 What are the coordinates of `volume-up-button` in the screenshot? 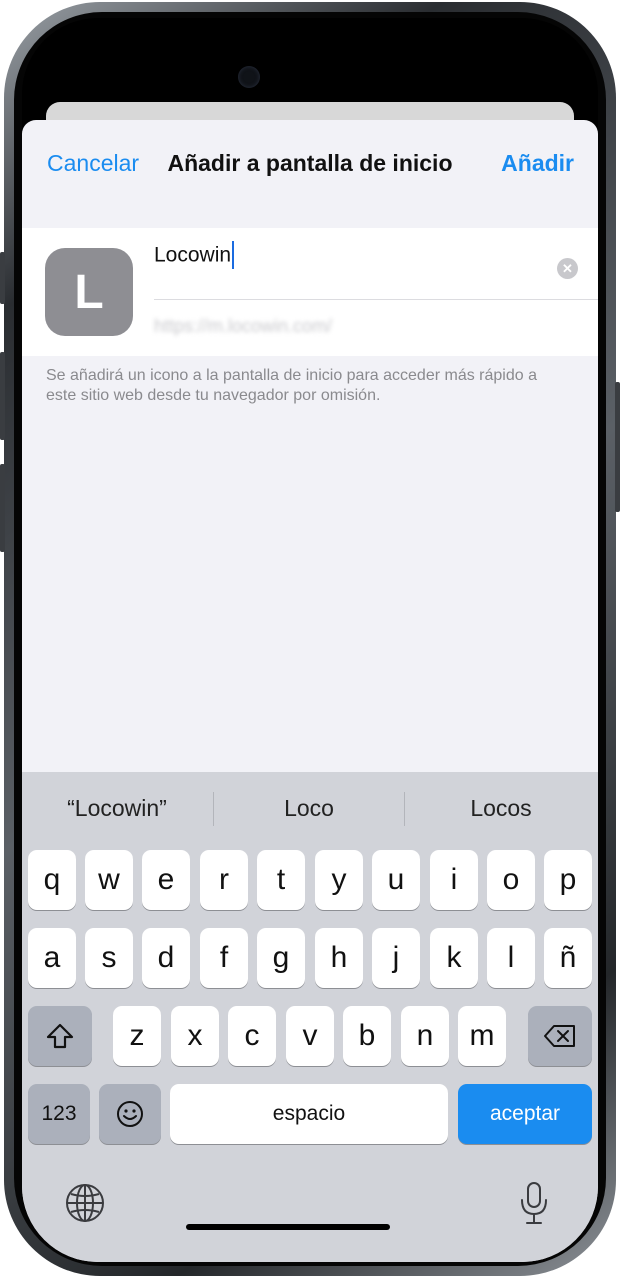 It's located at (2, 396).